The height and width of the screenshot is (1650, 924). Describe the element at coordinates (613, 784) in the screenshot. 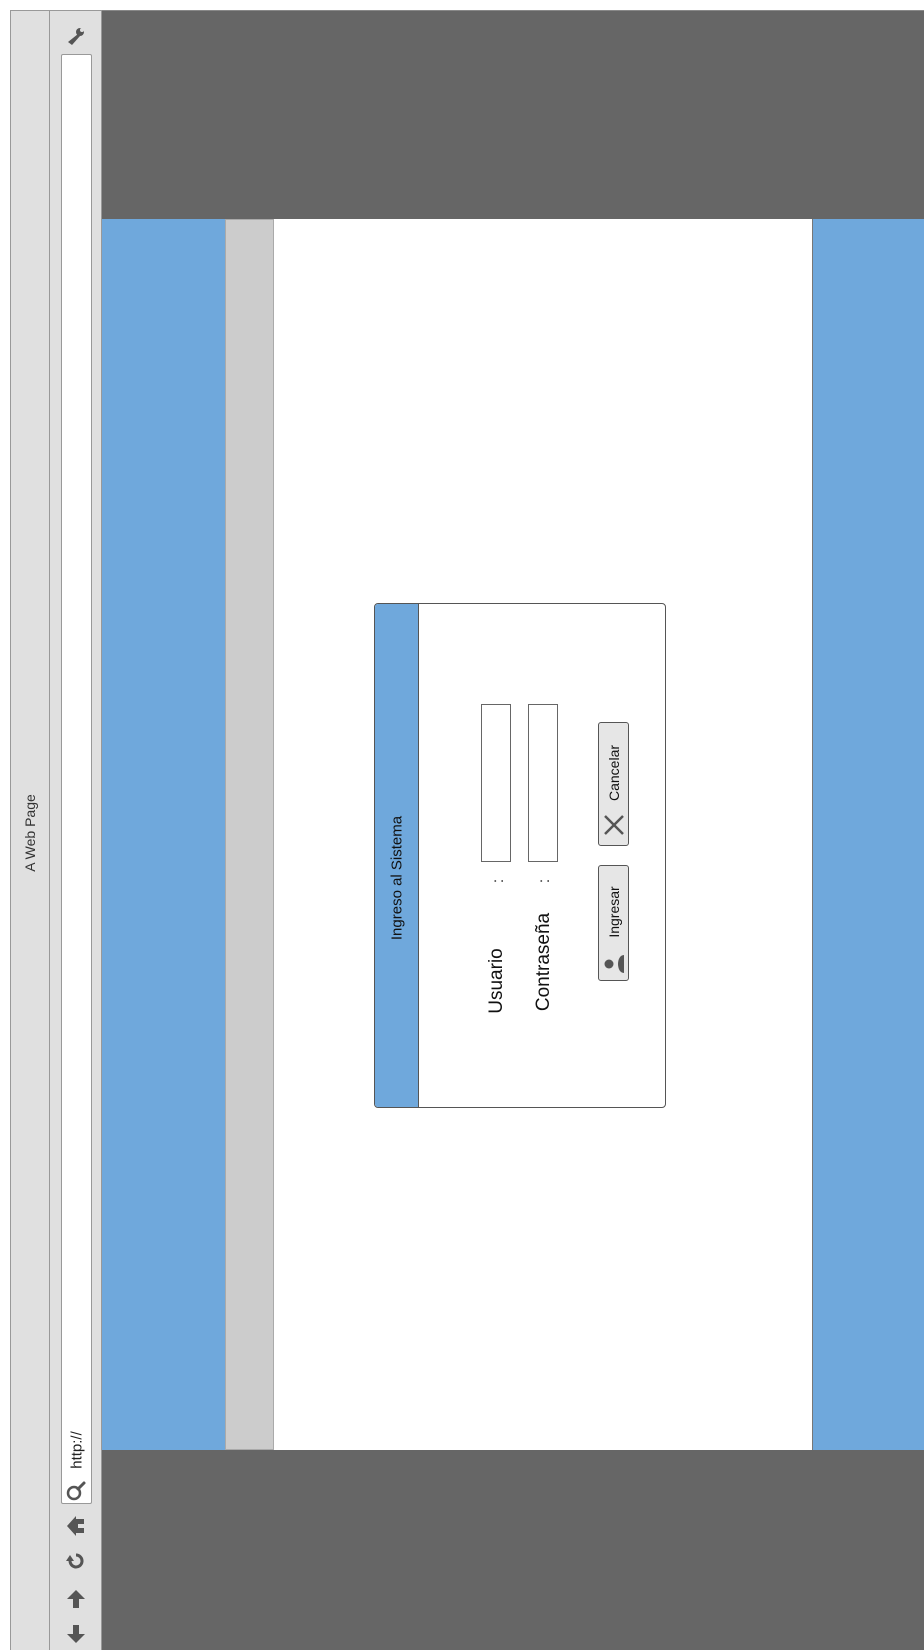

I see `cancel-button: Cancelar` at that location.